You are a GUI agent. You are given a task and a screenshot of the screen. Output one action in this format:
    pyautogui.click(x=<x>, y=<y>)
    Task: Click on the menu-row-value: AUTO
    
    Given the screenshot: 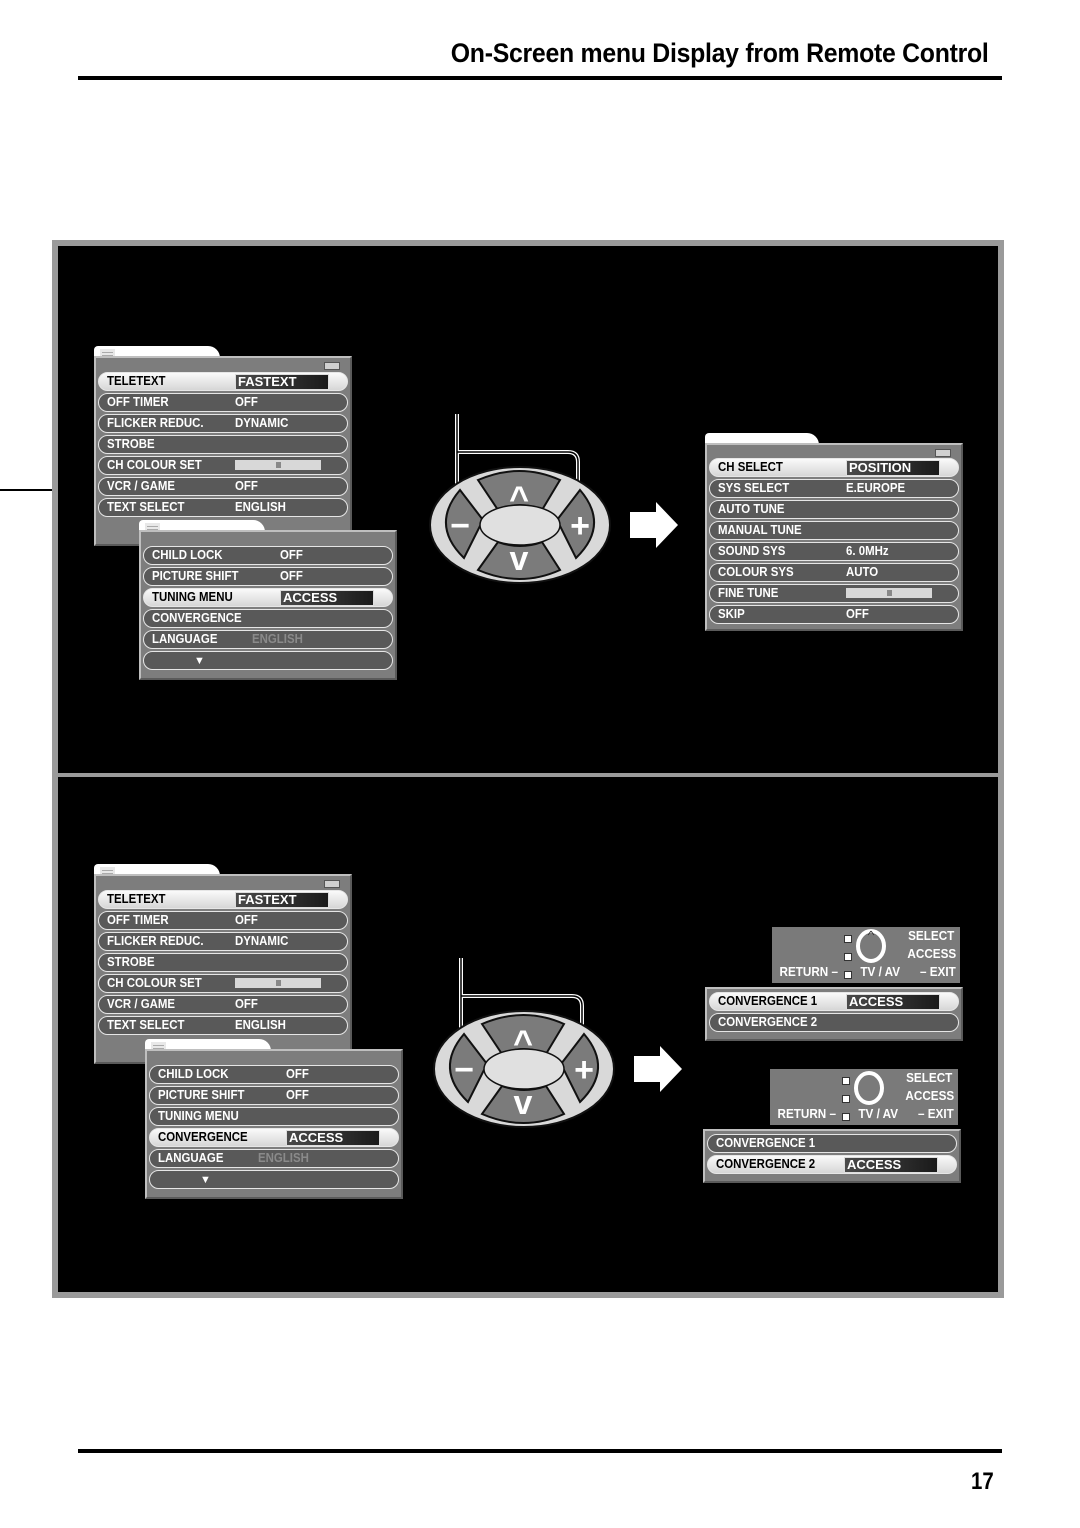 What is the action you would take?
    pyautogui.click(x=862, y=571)
    